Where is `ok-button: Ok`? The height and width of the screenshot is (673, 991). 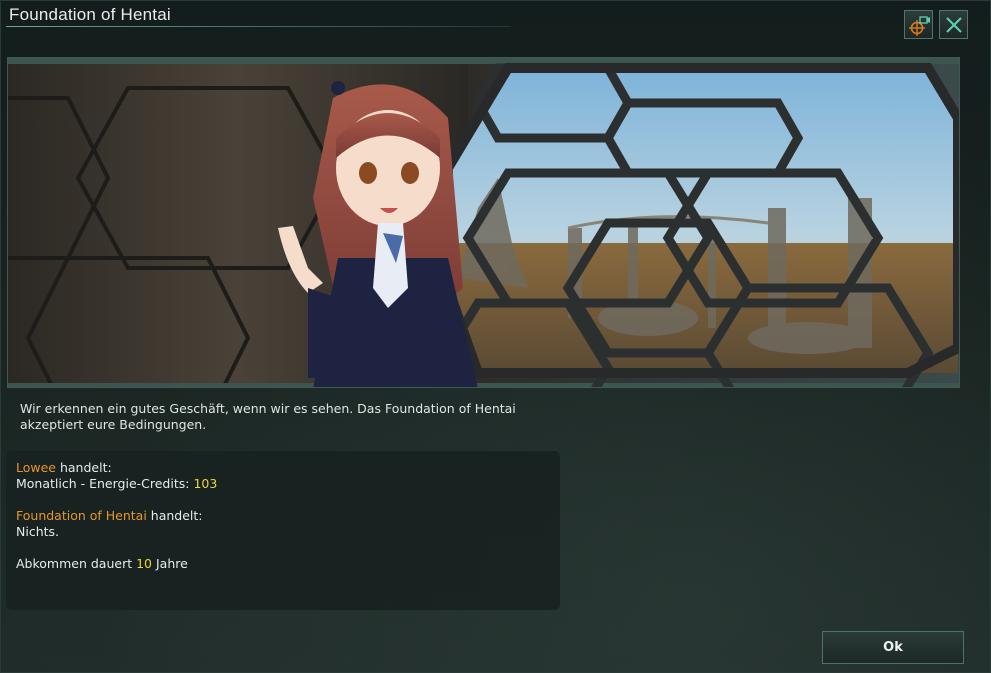
ok-button: Ok is located at coordinates (893, 647).